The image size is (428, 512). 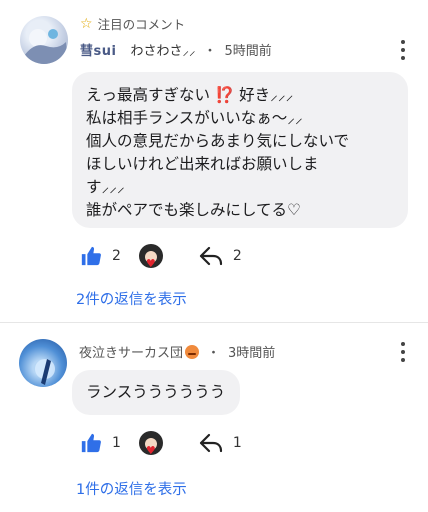 I want to click on view-replies-link: 1件の返信を表示, so click(x=131, y=488).